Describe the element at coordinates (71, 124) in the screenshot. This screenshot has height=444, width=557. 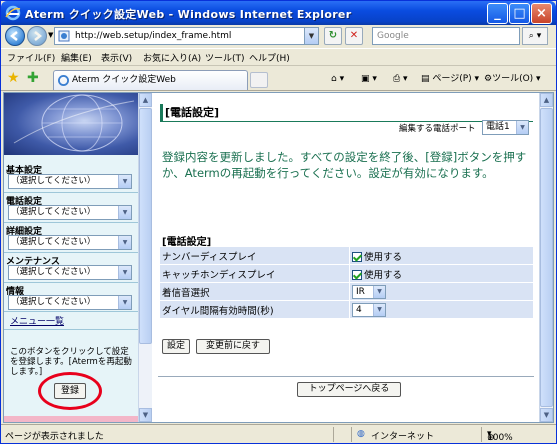
I see `aterm-logo` at that location.